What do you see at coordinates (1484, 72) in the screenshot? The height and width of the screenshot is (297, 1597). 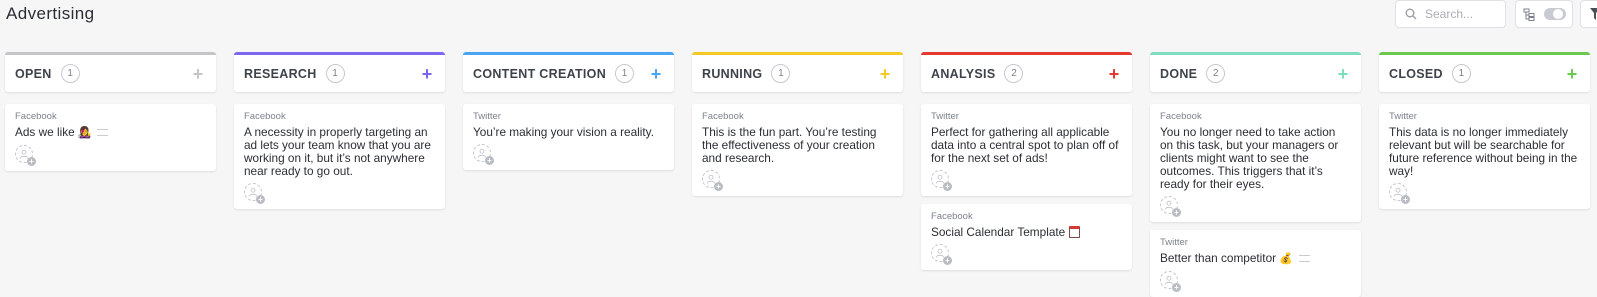 I see `column-header: CLOSED 1 +` at bounding box center [1484, 72].